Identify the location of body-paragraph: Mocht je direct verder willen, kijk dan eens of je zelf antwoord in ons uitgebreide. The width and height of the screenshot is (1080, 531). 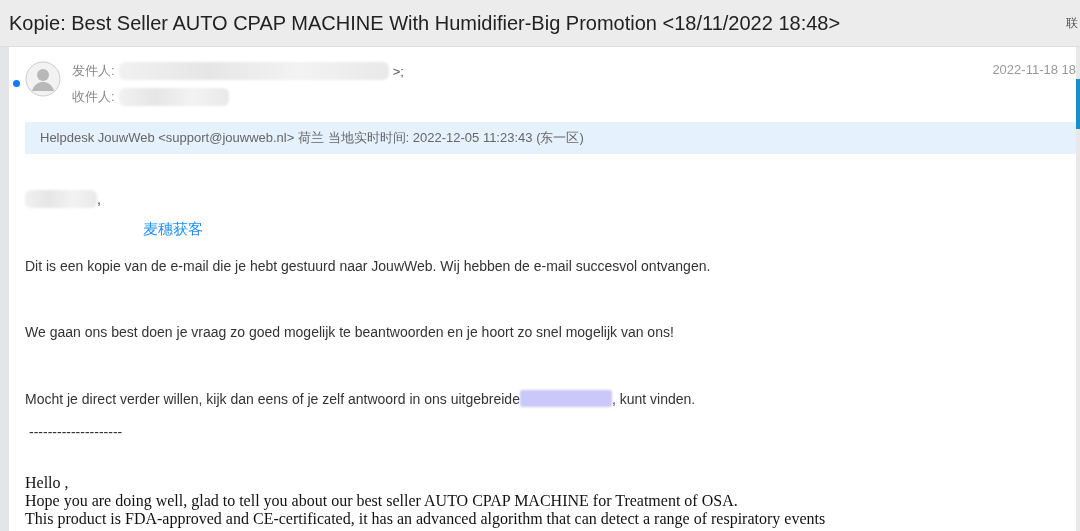
(272, 398).